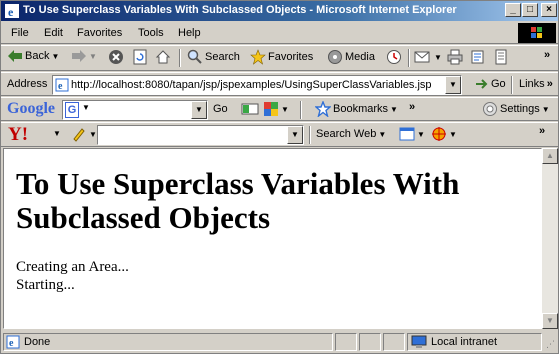 This screenshot has width=559, height=354. What do you see at coordinates (84, 134) in the screenshot?
I see `yahoo-highlighter-button: ▼` at bounding box center [84, 134].